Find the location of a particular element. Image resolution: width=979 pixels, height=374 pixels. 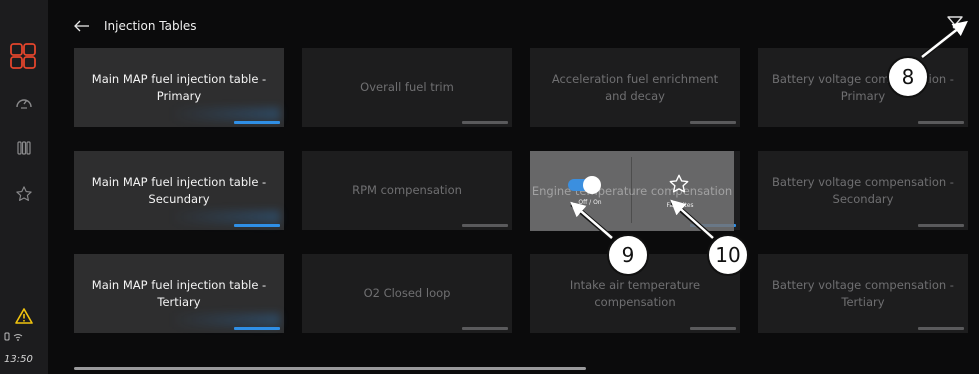

tile-o2-closed-loop: O2 Closed loop is located at coordinates (407, 293).